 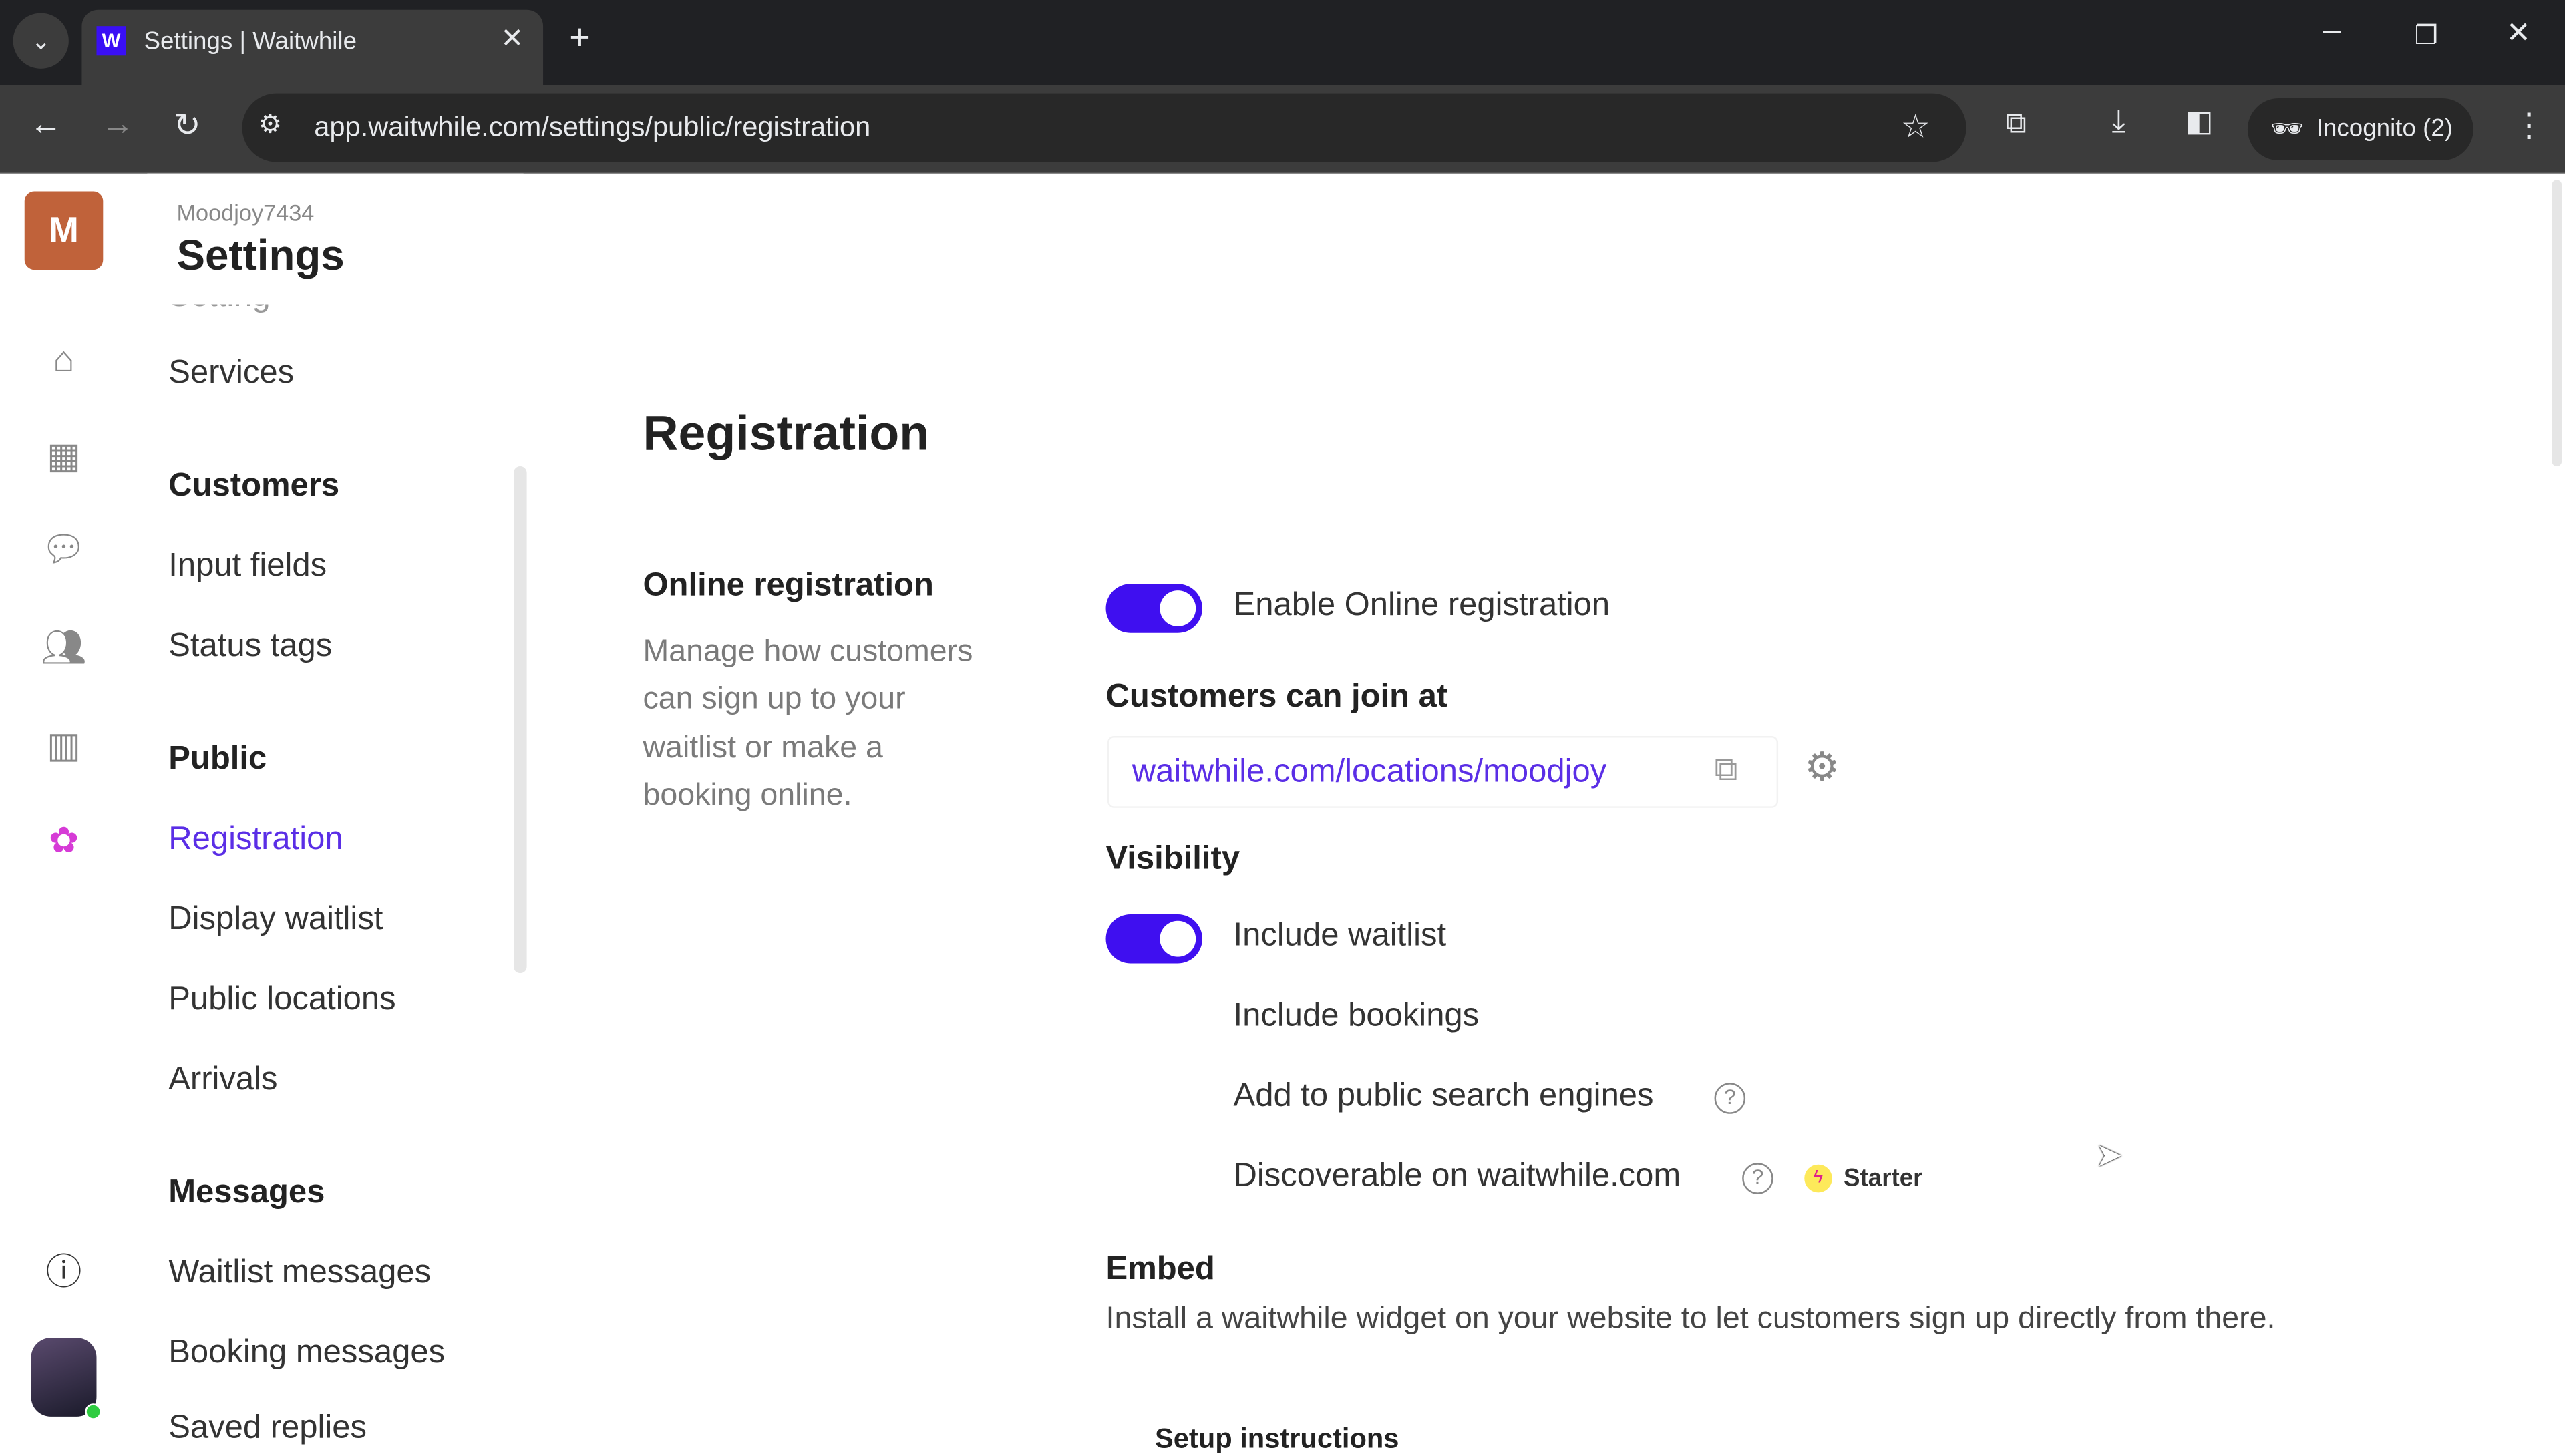 What do you see at coordinates (270, 125) in the screenshot?
I see `site-info-icon: ⚙` at bounding box center [270, 125].